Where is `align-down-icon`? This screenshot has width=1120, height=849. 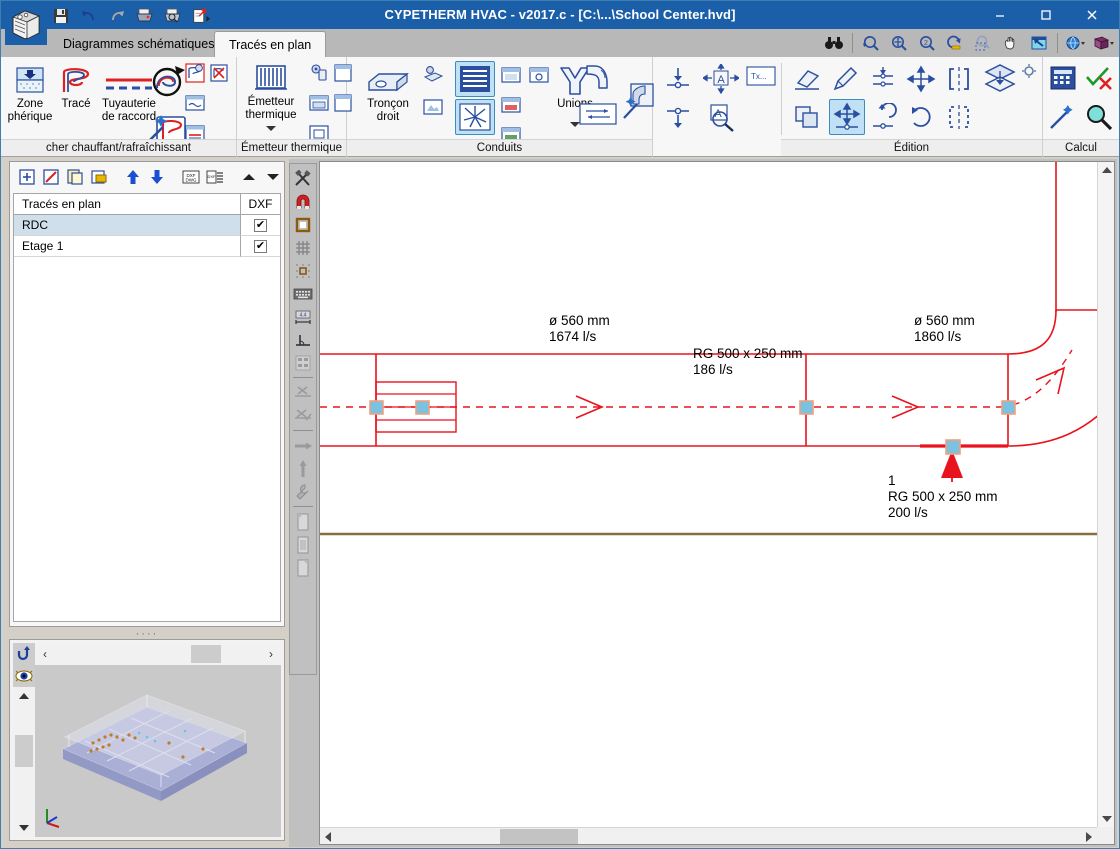 align-down-icon is located at coordinates (678, 79).